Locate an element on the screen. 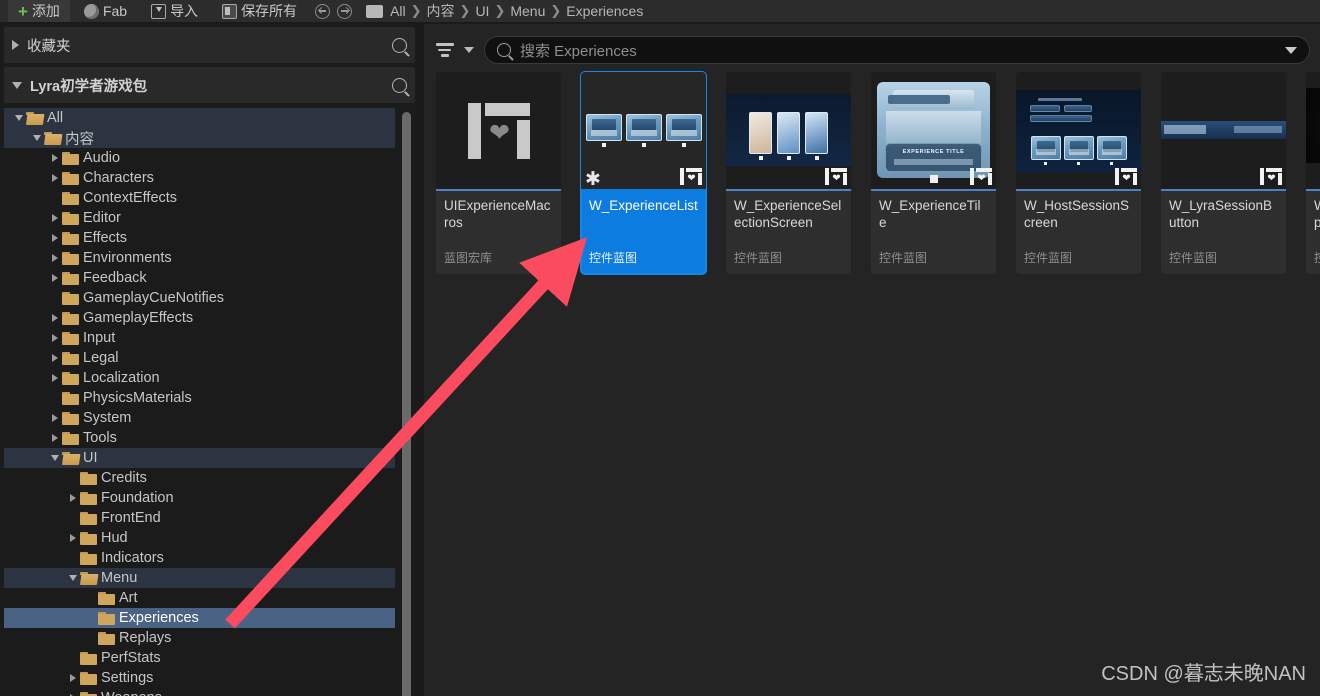 Image resolution: width=1320 pixels, height=696 pixels. asset-tile: W_NowLoadingSpinner 控件蓝图 is located at coordinates (1313, 173).